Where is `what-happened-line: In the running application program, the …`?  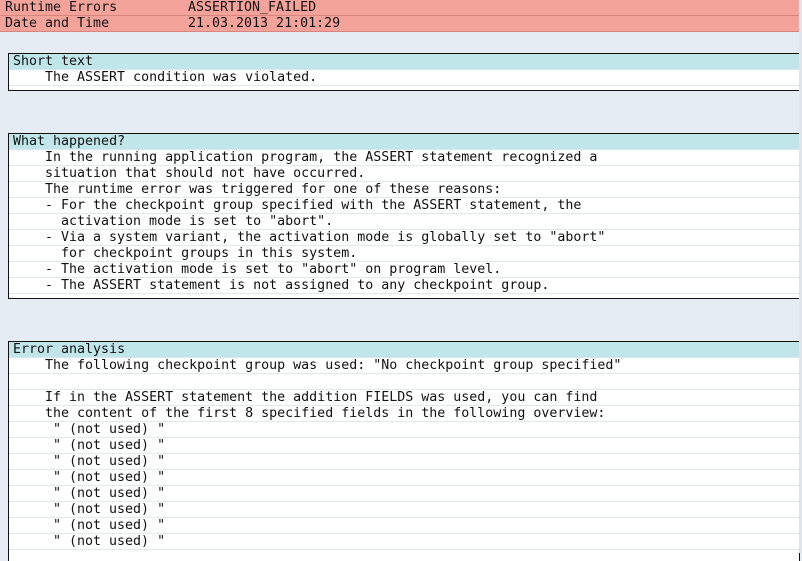
what-happened-line: In the running application program, the … is located at coordinates (404, 158).